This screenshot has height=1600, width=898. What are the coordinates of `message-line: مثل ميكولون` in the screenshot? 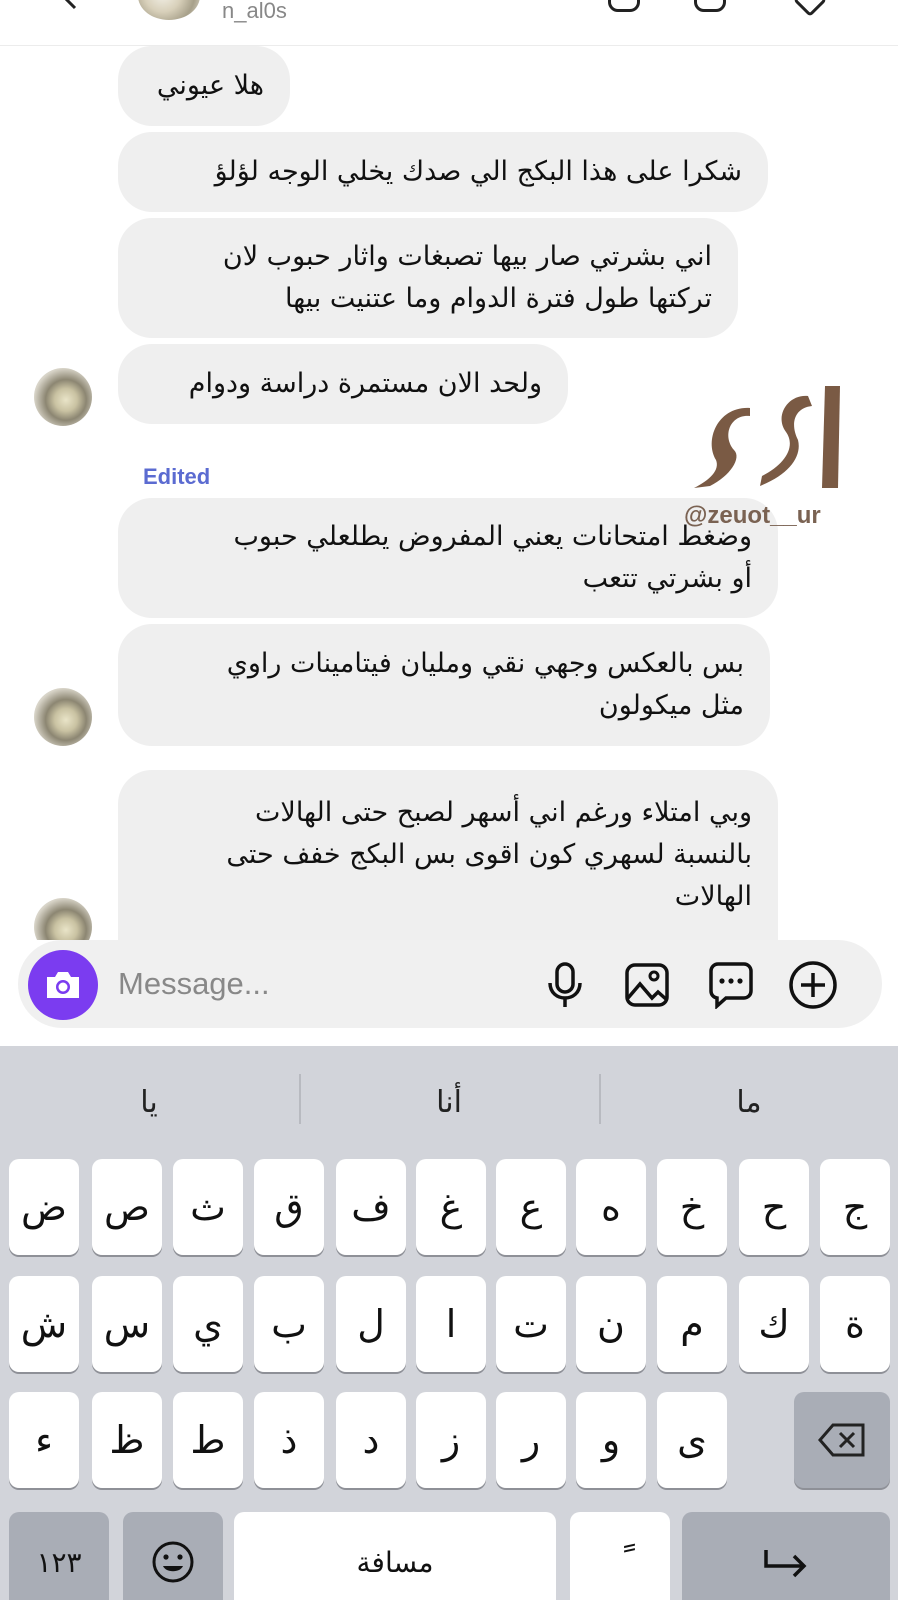 It's located at (671, 705).